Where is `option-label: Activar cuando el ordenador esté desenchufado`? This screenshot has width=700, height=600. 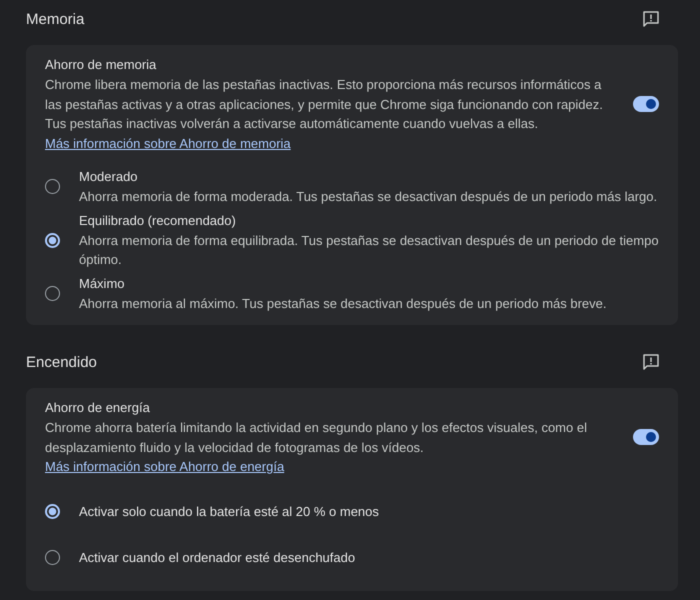
option-label: Activar cuando el ordenador esté desenchufado is located at coordinates (217, 557).